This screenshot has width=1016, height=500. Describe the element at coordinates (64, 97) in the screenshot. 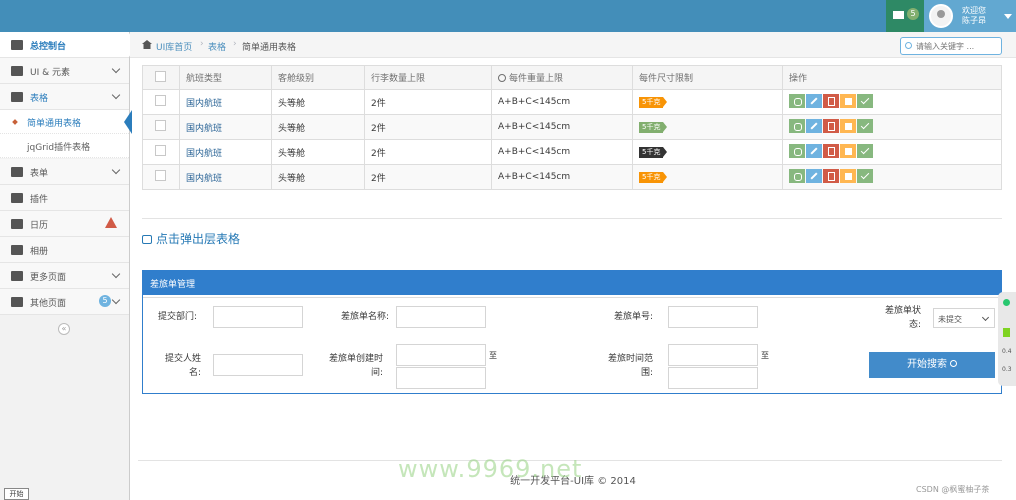

I see `sidebar-item-tables: 表格` at that location.